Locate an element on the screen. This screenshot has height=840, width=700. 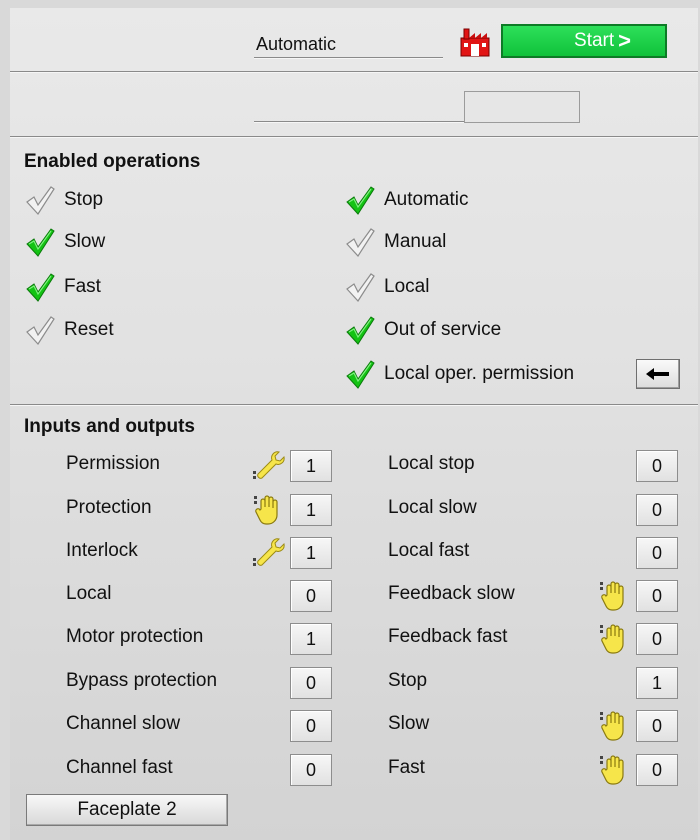
io-value-right-4: 0 is located at coordinates (657, 639).